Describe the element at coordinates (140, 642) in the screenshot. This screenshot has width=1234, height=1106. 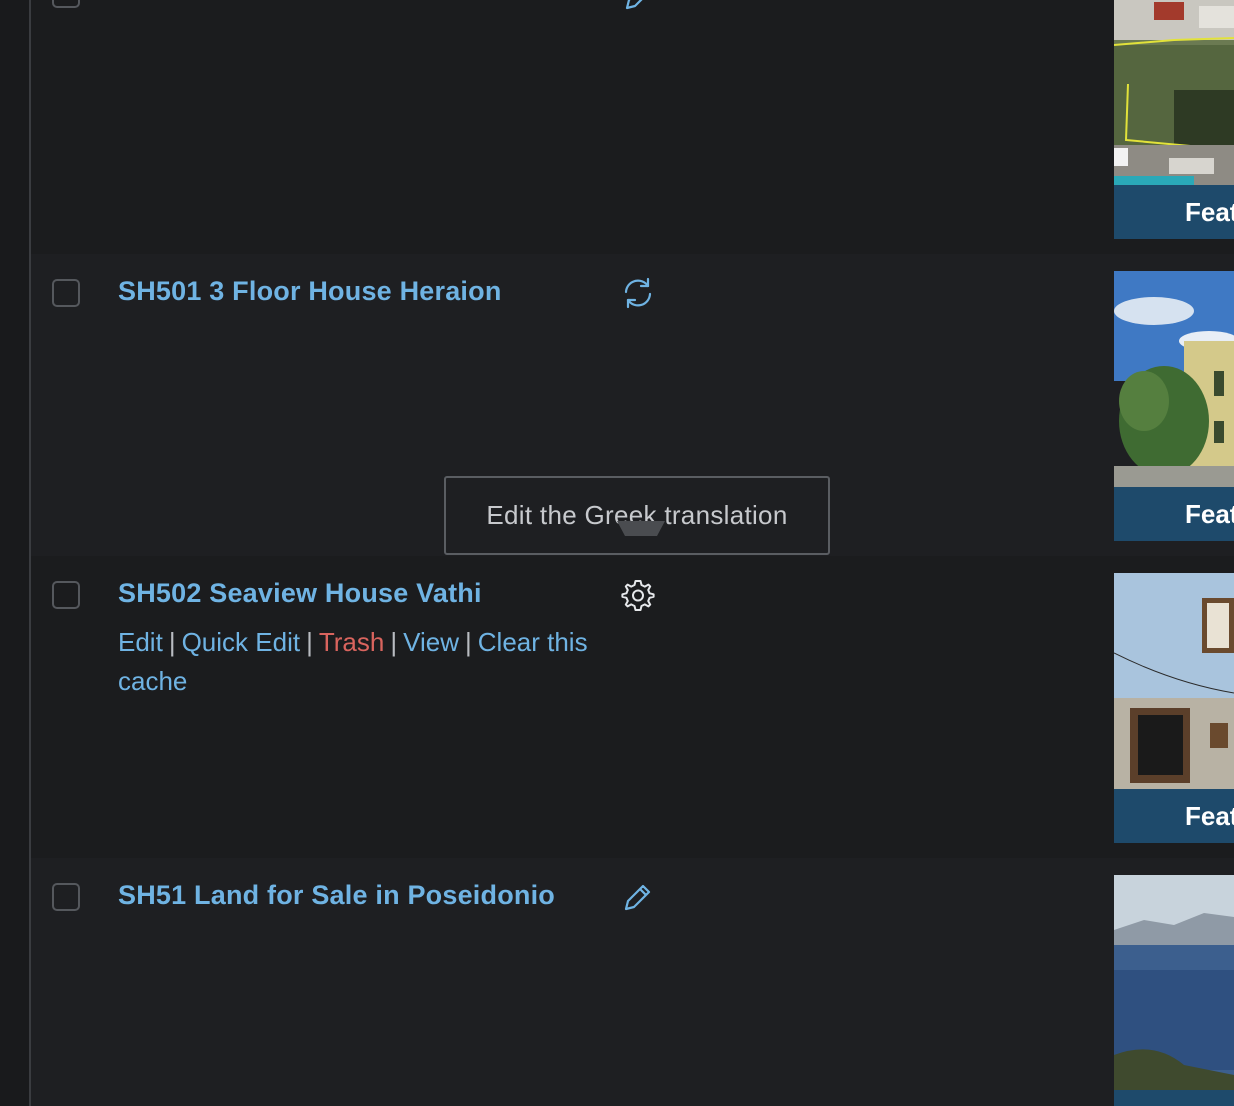
I see `edit-link: Edit` at that location.